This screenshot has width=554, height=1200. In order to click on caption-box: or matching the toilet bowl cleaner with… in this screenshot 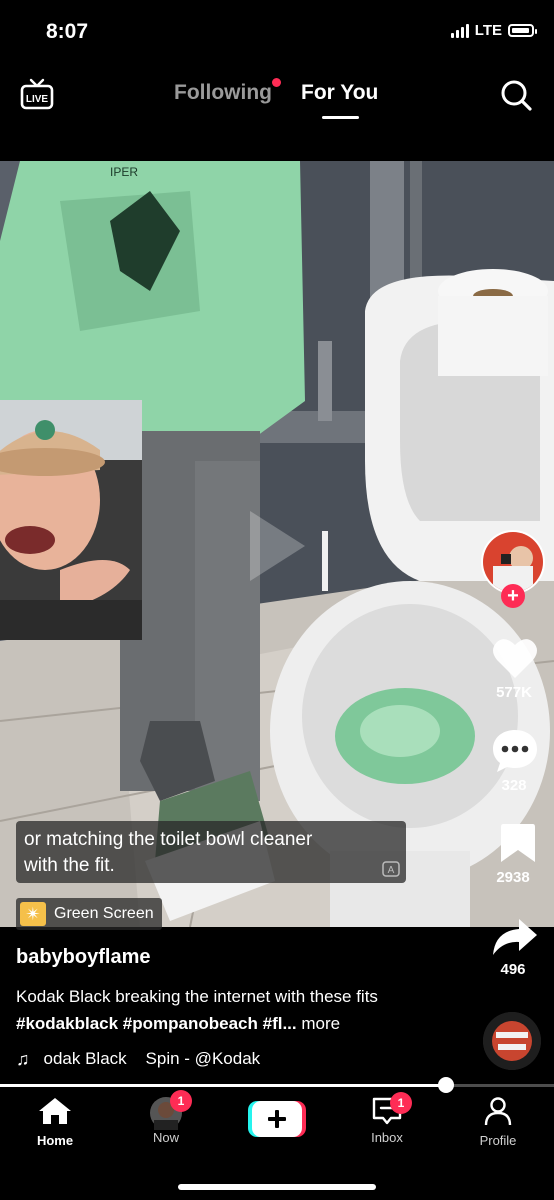, I will do `click(211, 852)`.